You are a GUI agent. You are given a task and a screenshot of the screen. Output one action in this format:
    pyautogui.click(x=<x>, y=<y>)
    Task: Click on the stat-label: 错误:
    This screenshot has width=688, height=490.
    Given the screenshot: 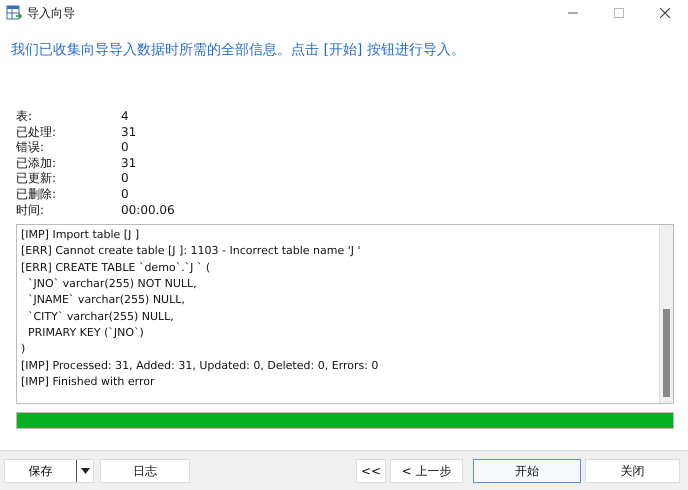 What is the action you would take?
    pyautogui.click(x=31, y=148)
    